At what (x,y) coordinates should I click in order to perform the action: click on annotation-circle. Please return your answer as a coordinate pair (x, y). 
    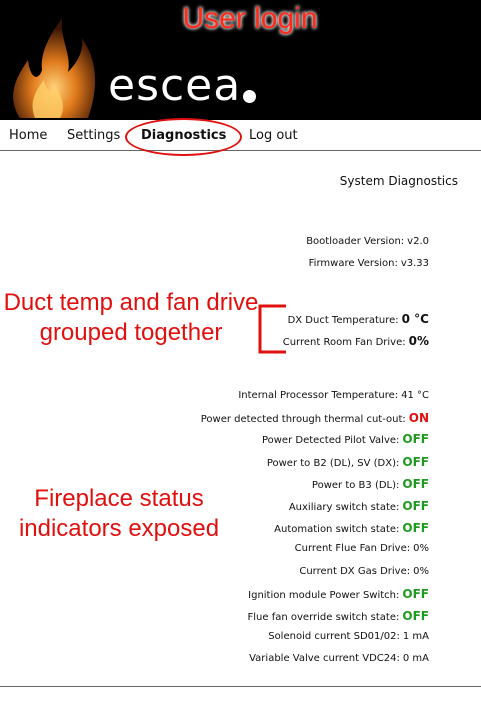
    Looking at the image, I should click on (183, 137).